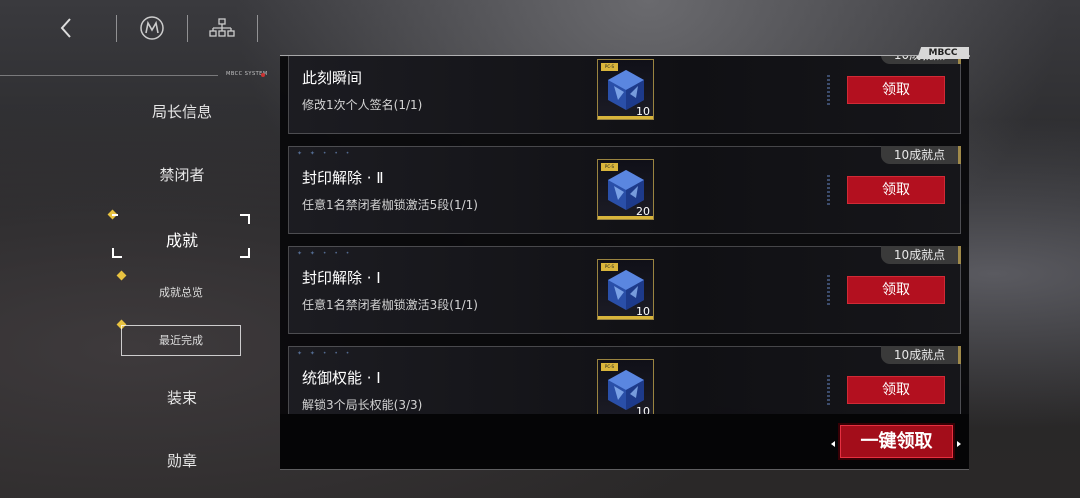 The height and width of the screenshot is (498, 1080). What do you see at coordinates (833, 444) in the screenshot?
I see `arrow-left-icon` at bounding box center [833, 444].